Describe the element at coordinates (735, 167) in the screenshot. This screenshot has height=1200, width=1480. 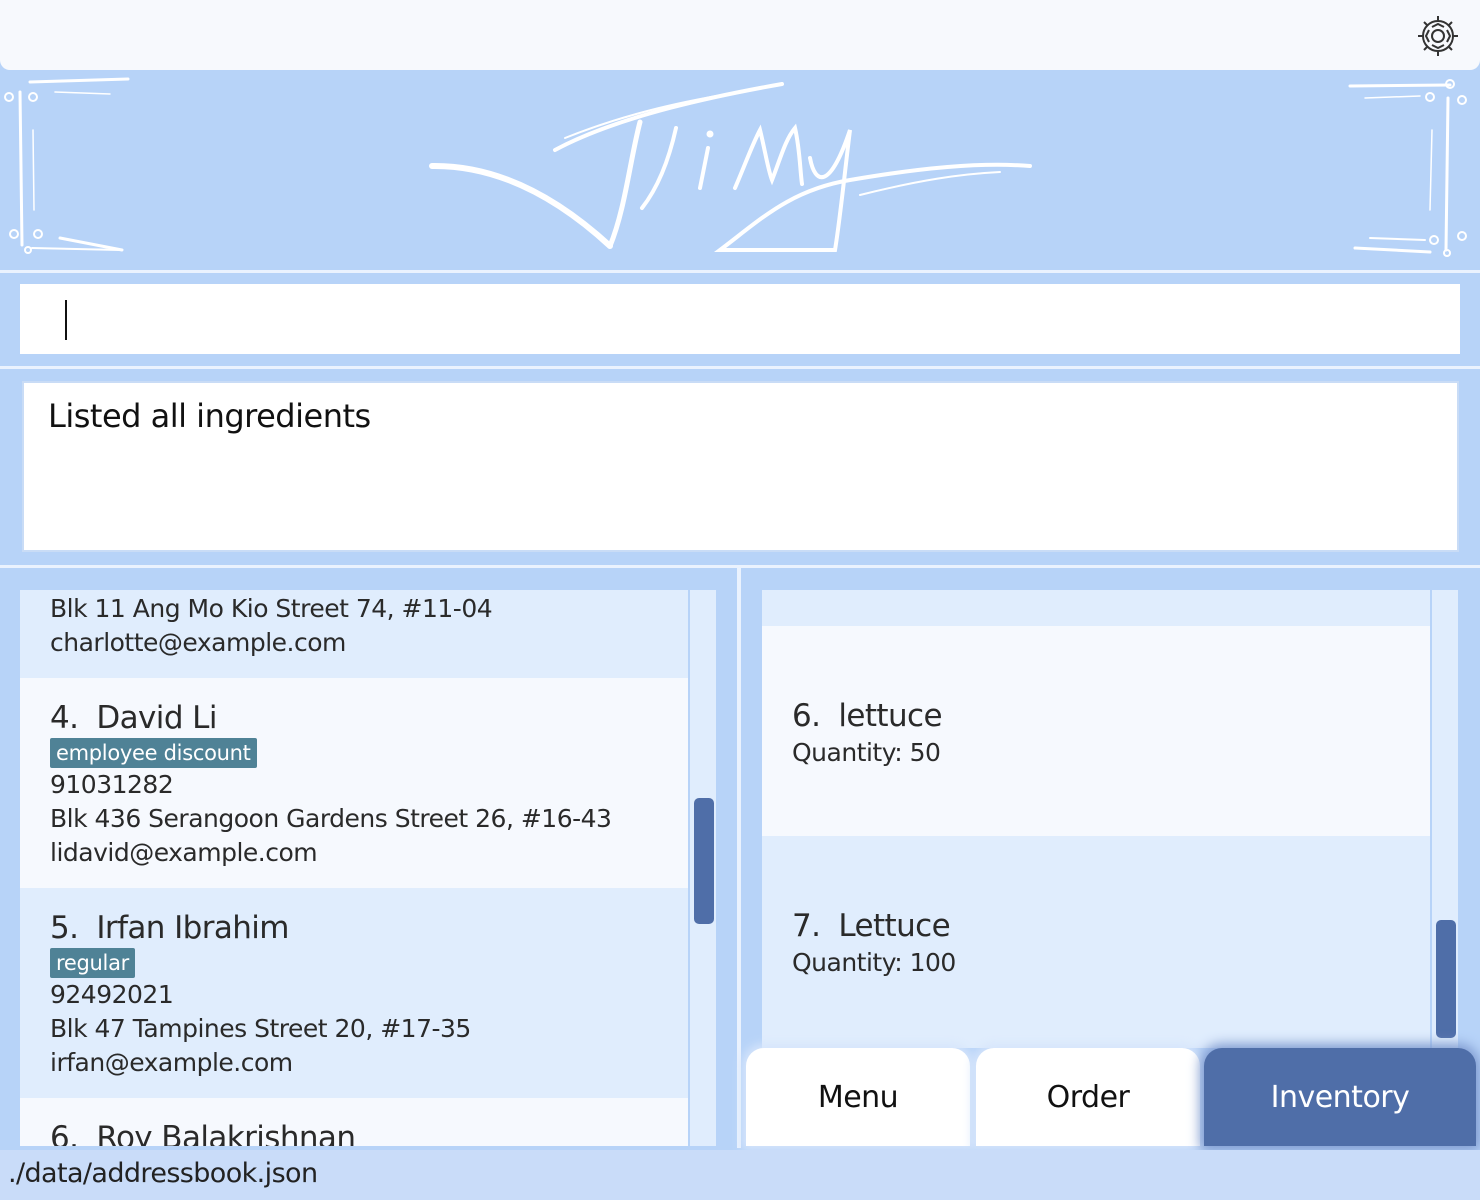
I see `logo-sketch` at that location.